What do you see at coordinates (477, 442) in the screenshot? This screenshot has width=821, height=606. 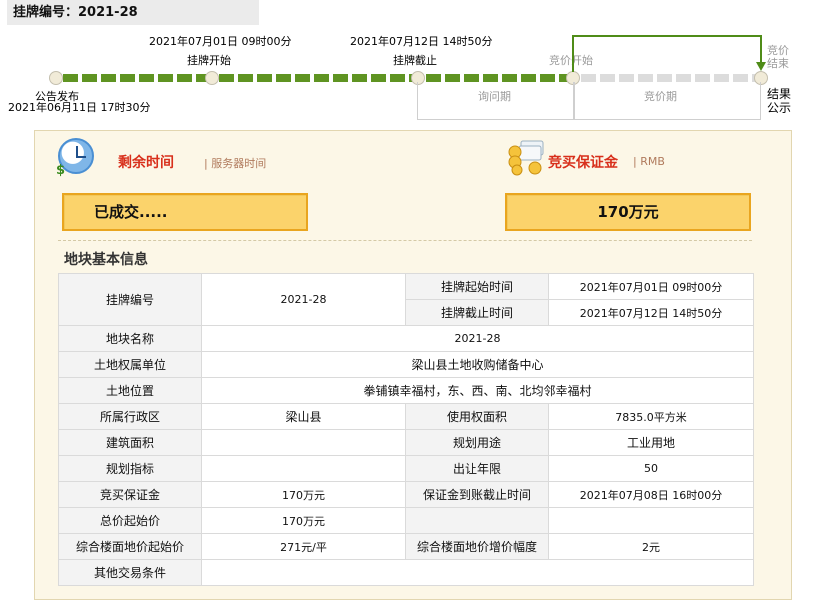 I see `usage-label: 规划用途` at bounding box center [477, 442].